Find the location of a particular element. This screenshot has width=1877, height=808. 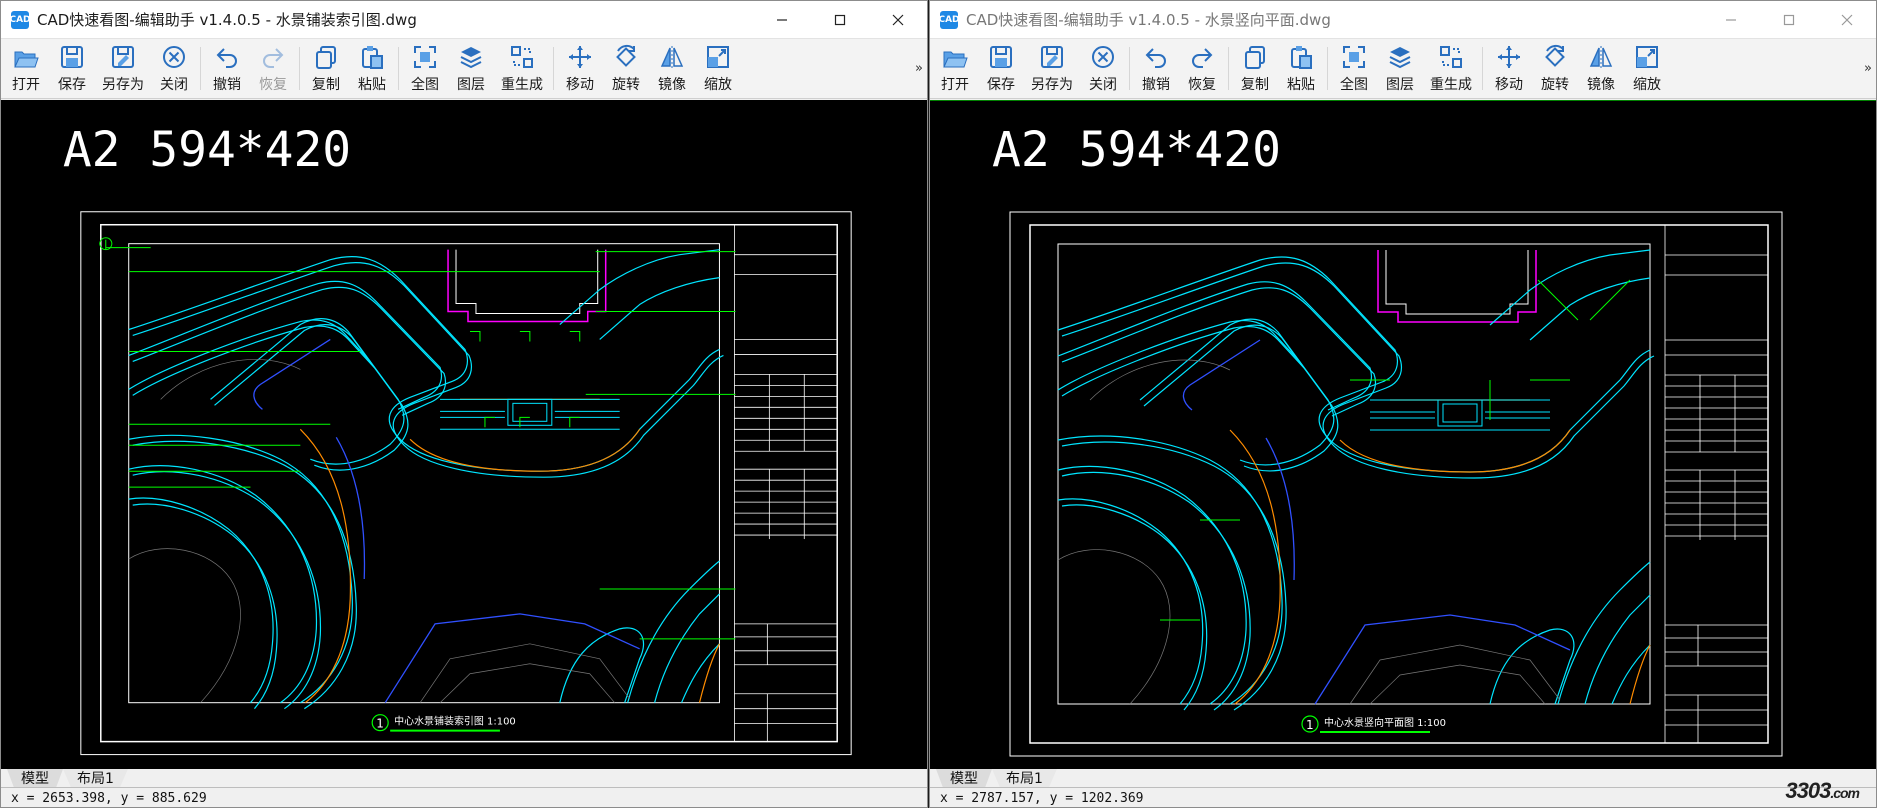

undo-icon is located at coordinates (1155, 58).